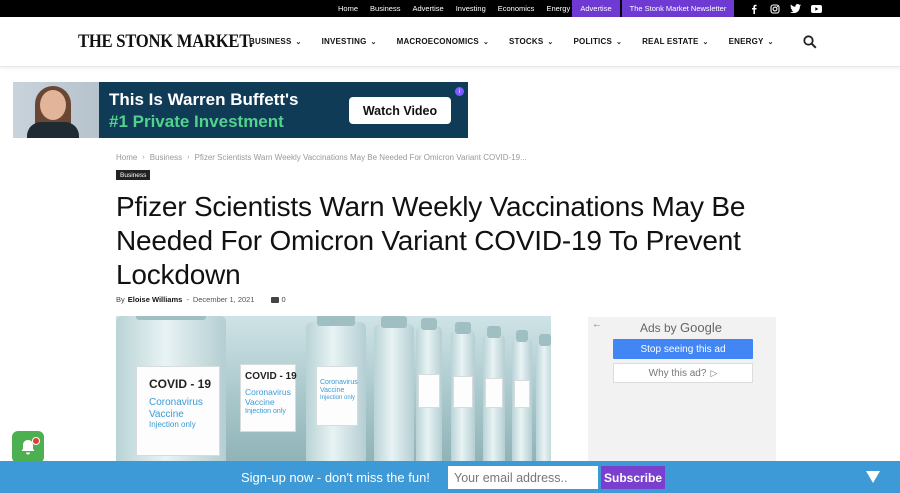  What do you see at coordinates (678, 8) in the screenshot?
I see `newsletter-button: The Stonk Market Newsletter` at bounding box center [678, 8].